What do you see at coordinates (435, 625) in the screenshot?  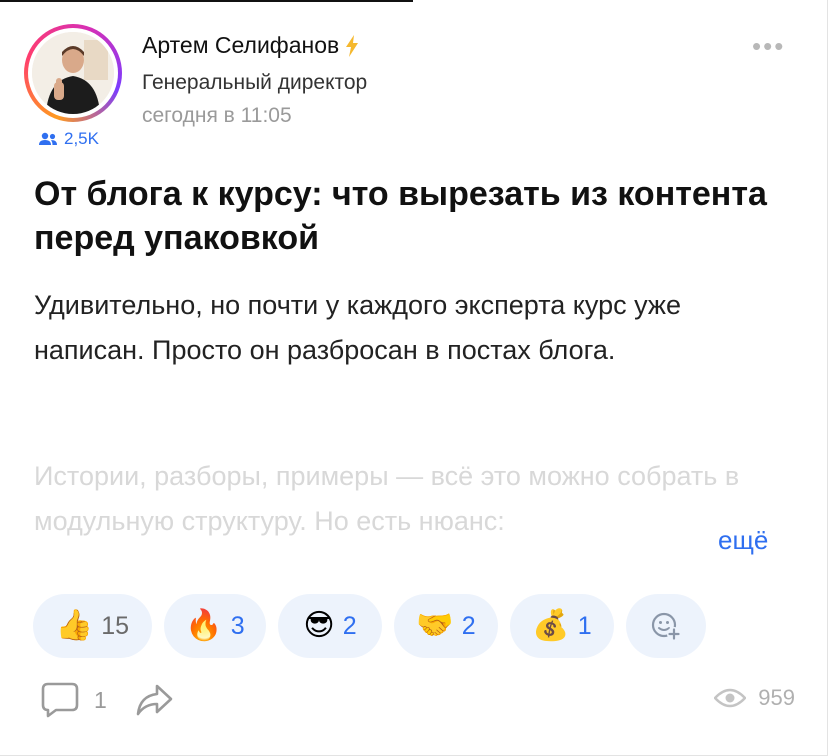 I see `handshake-icon: 🤝` at bounding box center [435, 625].